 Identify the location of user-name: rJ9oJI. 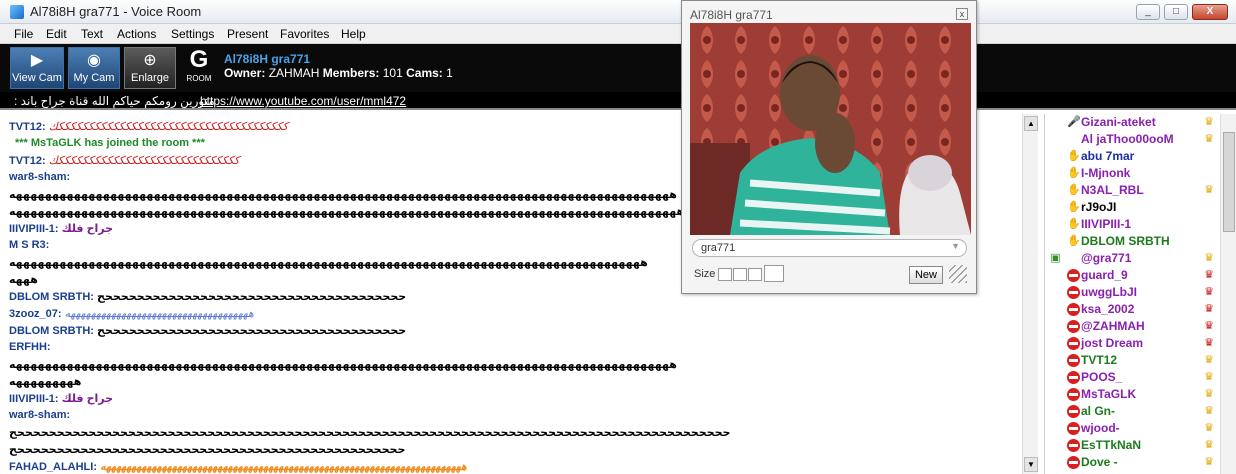
(1099, 207).